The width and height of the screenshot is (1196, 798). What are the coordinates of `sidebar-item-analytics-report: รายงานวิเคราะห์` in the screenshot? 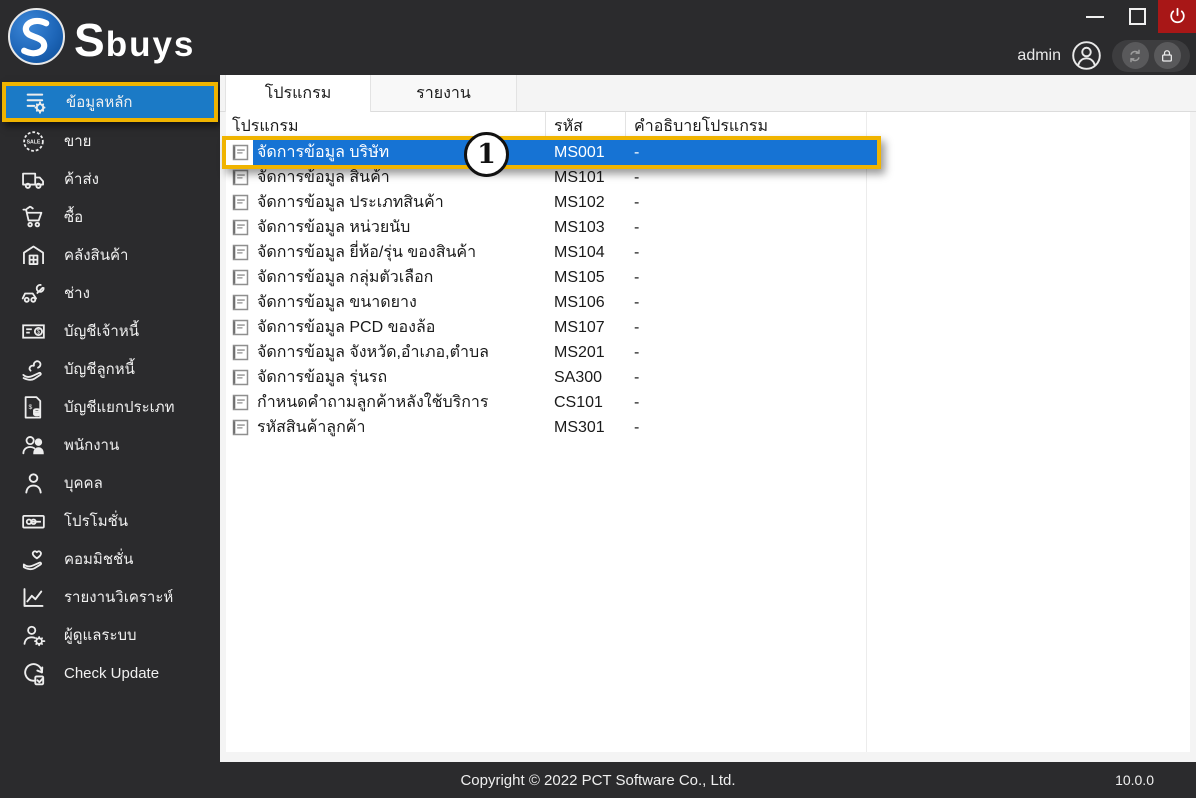 It's located at (110, 597).